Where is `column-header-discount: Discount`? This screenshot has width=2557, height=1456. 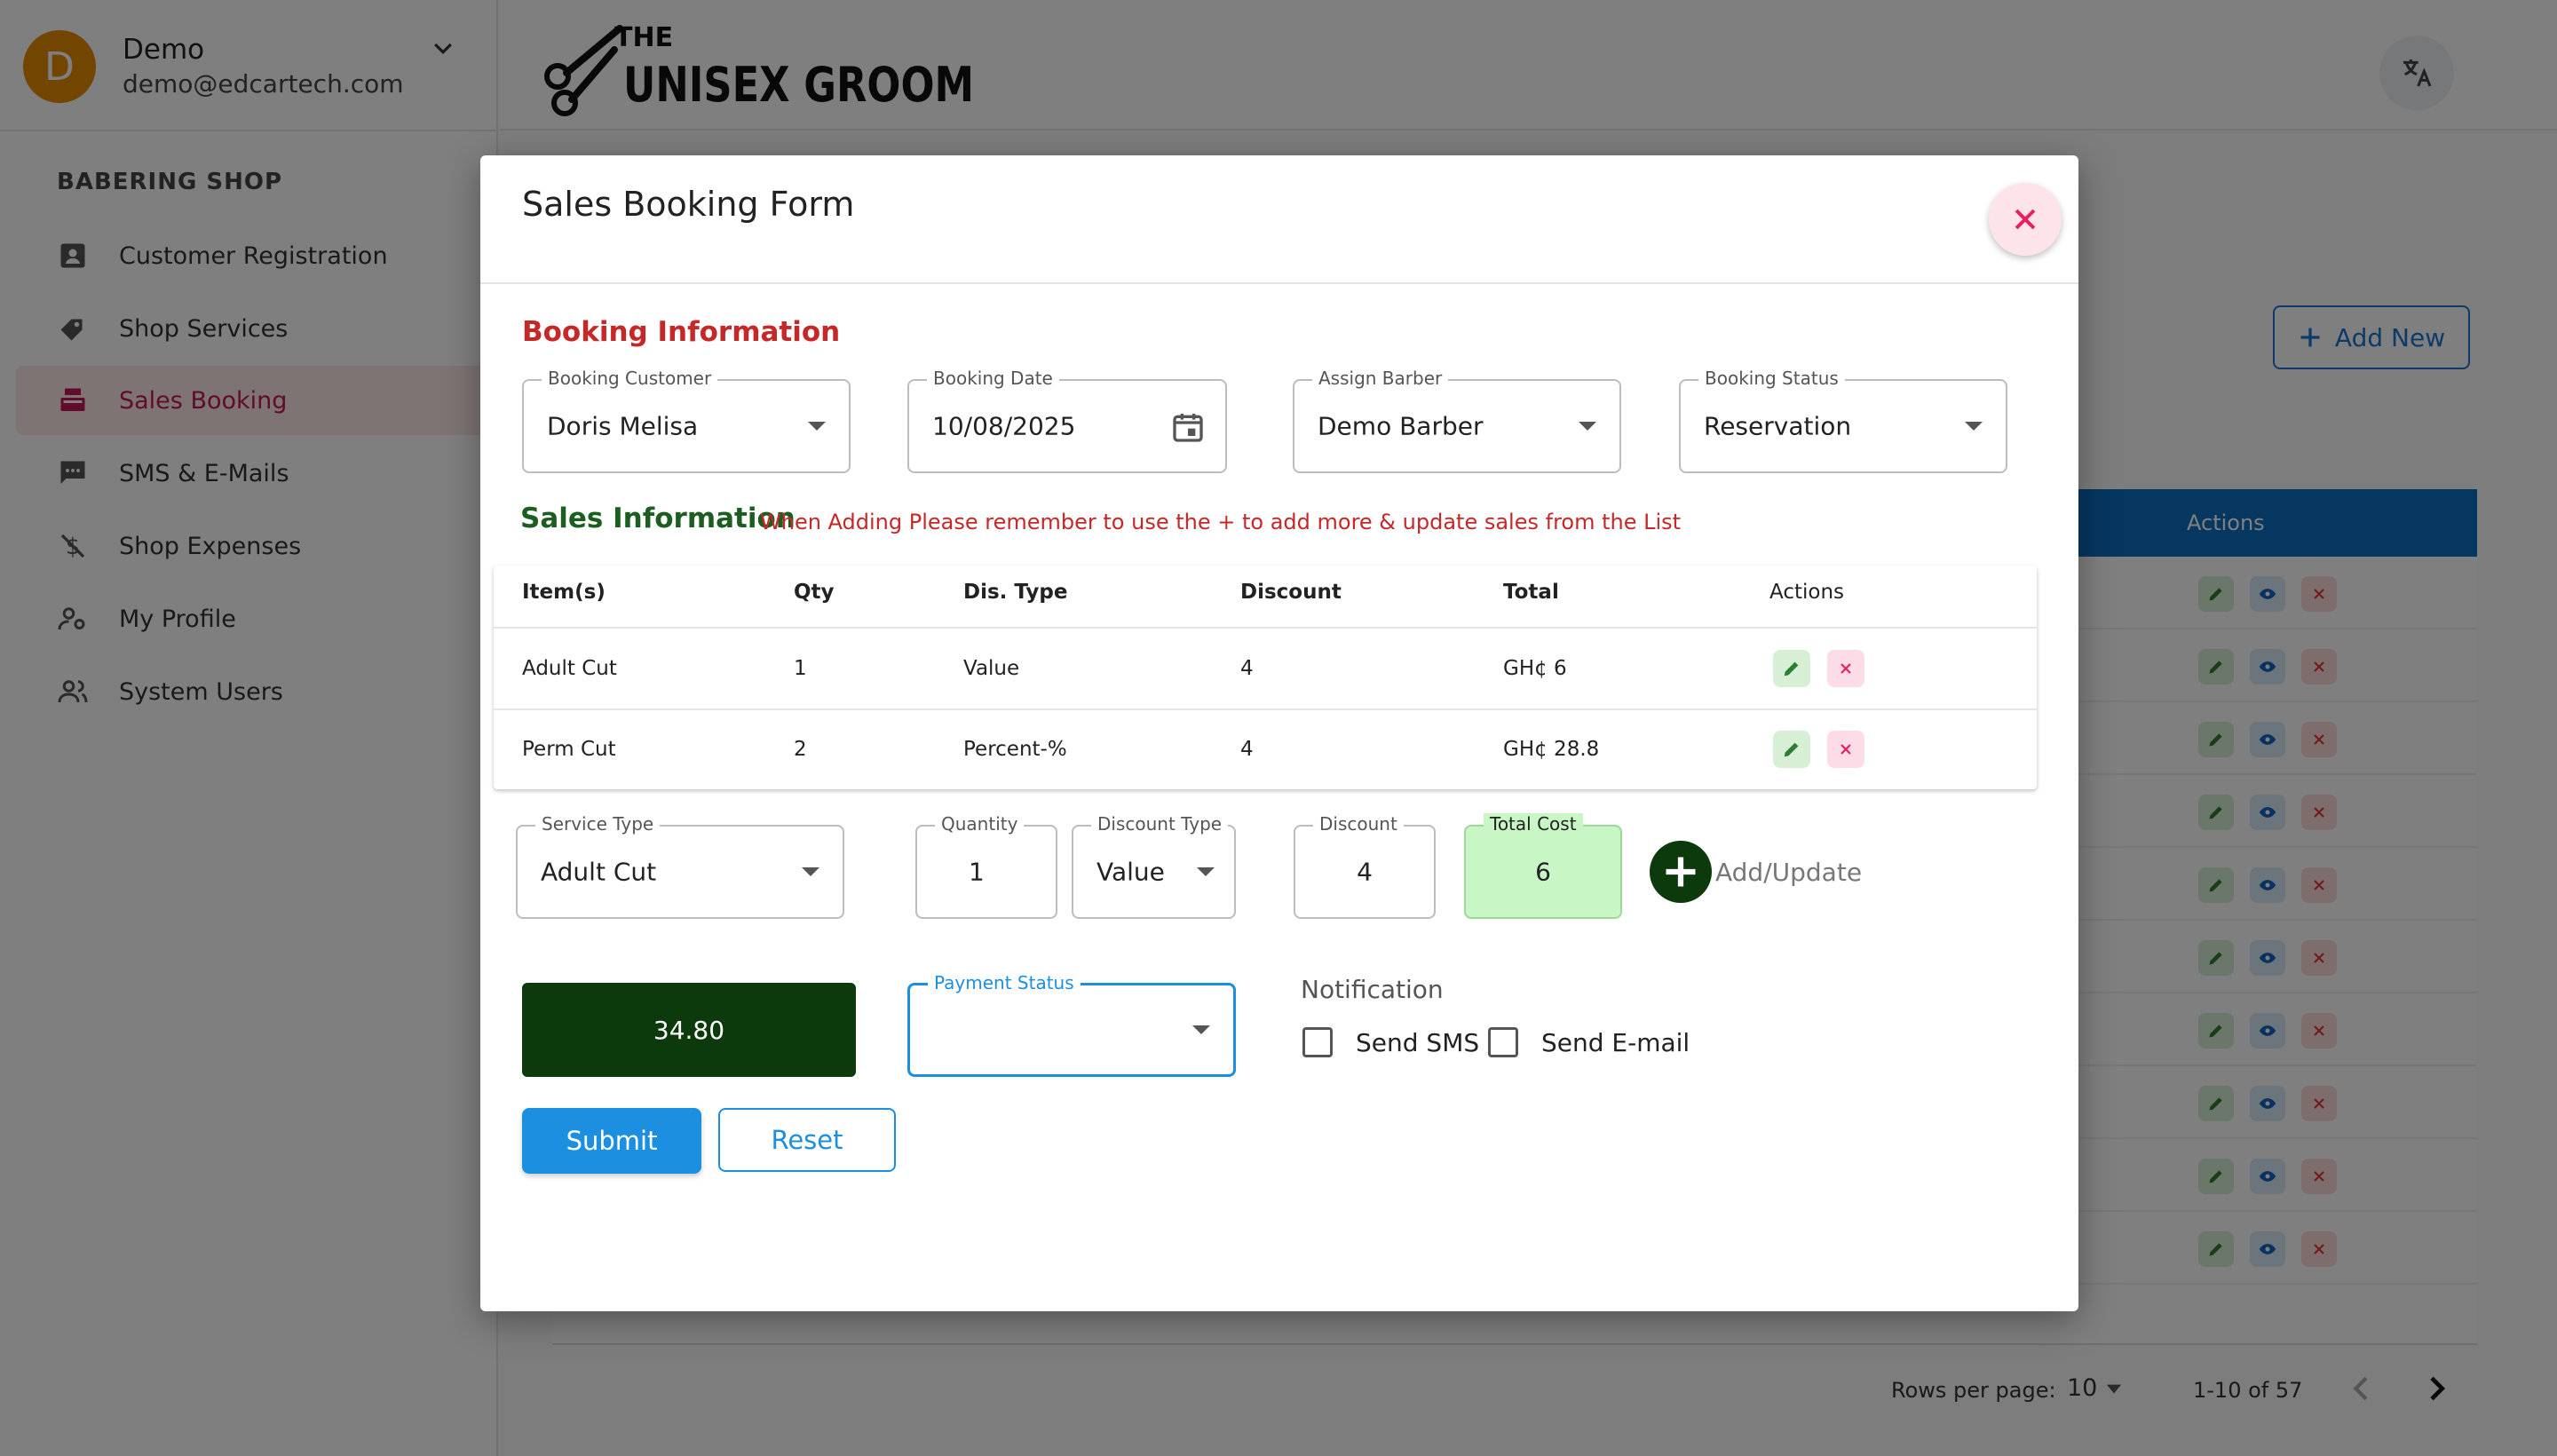
column-header-discount: Discount is located at coordinates (1291, 592).